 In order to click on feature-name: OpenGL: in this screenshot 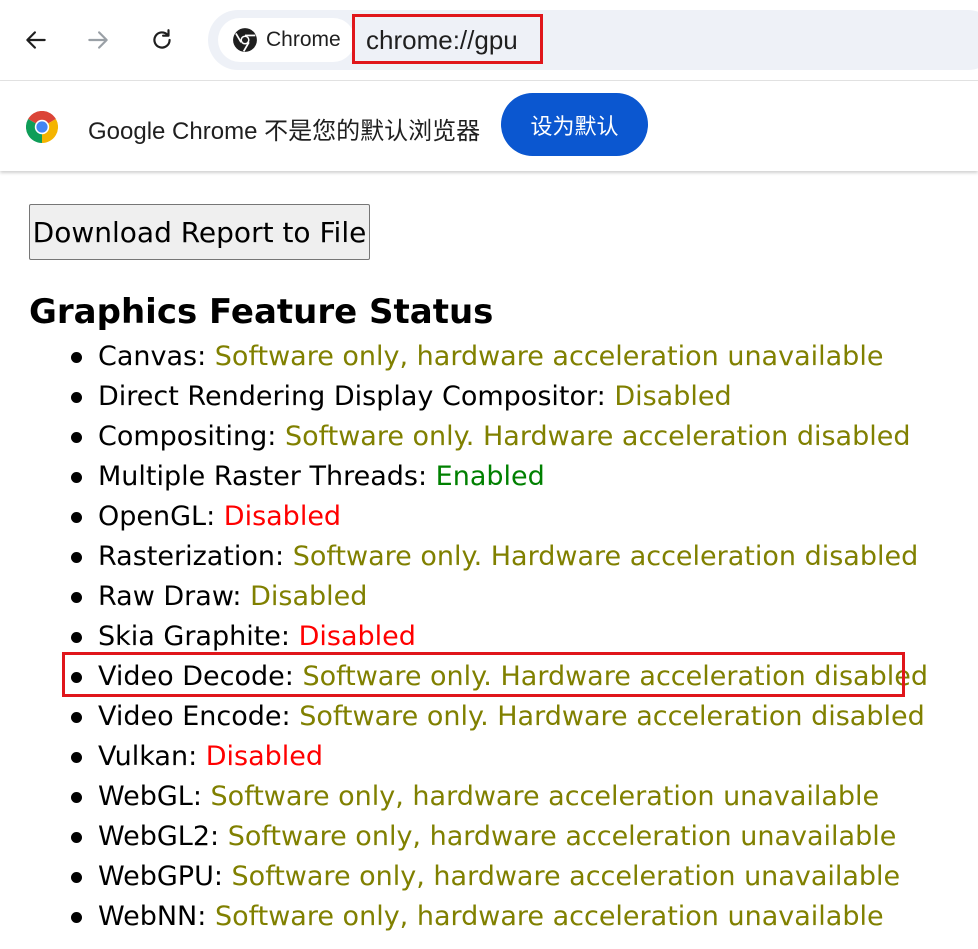, I will do `click(157, 516)`.